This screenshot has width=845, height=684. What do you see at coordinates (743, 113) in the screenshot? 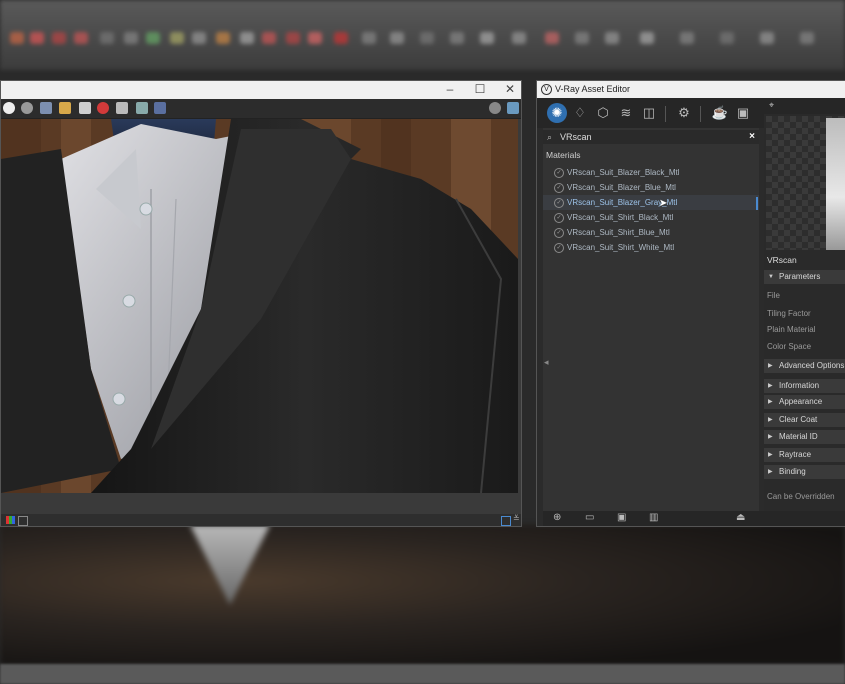
I see `frame-buffer-icon: ▣` at bounding box center [743, 113].